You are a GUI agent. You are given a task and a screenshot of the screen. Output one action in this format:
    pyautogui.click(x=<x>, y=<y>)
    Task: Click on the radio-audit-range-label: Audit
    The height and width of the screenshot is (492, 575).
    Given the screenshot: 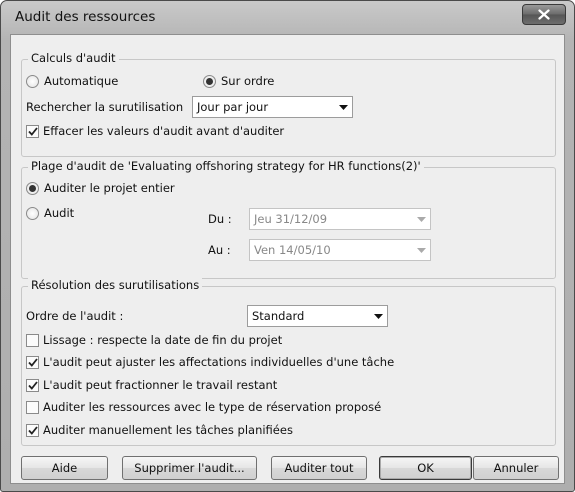 What is the action you would take?
    pyautogui.click(x=59, y=213)
    